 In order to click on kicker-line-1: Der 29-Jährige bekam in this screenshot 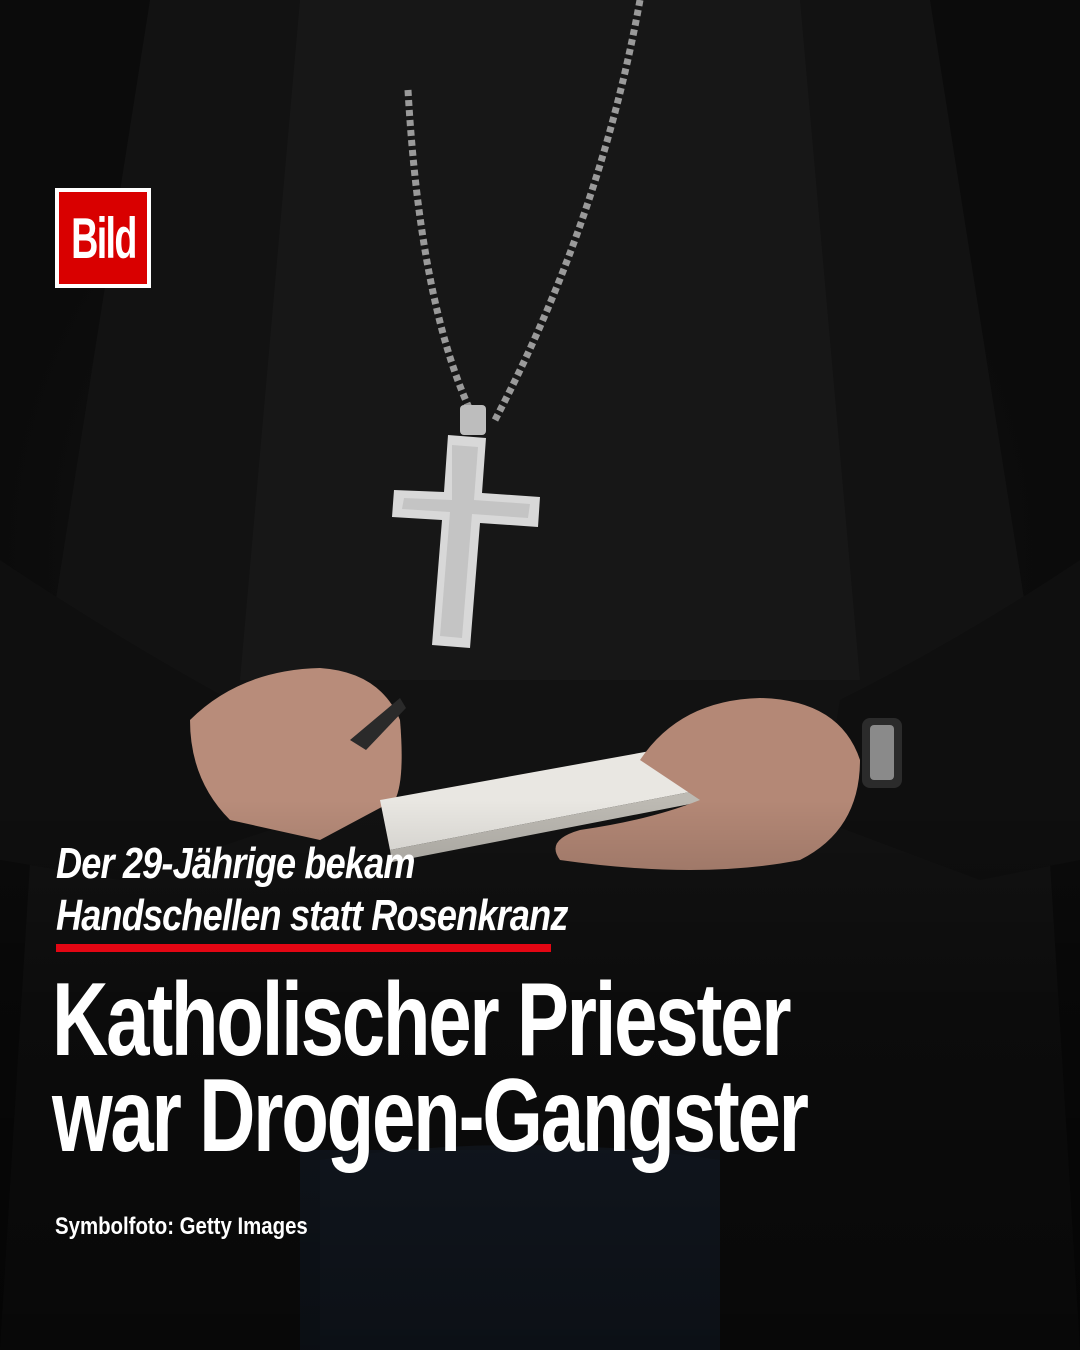, I will do `click(235, 863)`.